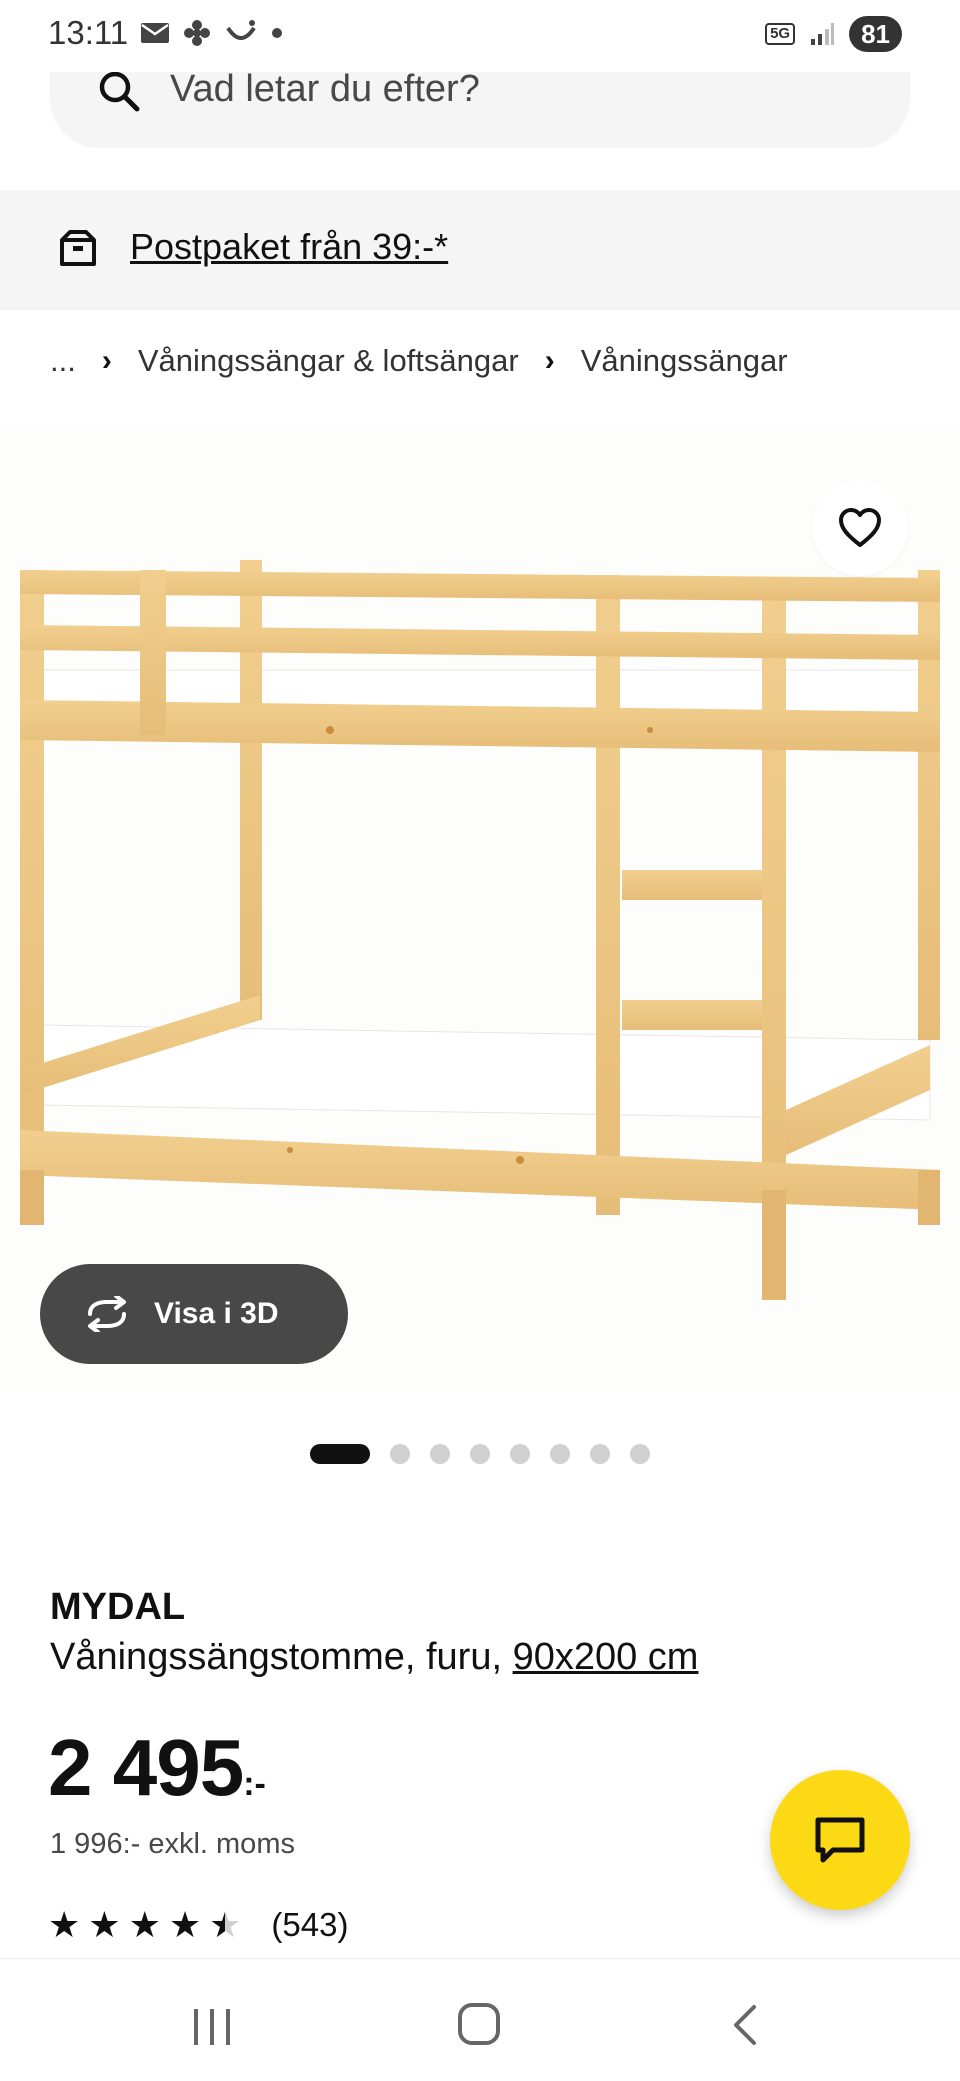 The height and width of the screenshot is (2081, 960). What do you see at coordinates (780, 34) in the screenshot?
I see `network-badge: 5G` at bounding box center [780, 34].